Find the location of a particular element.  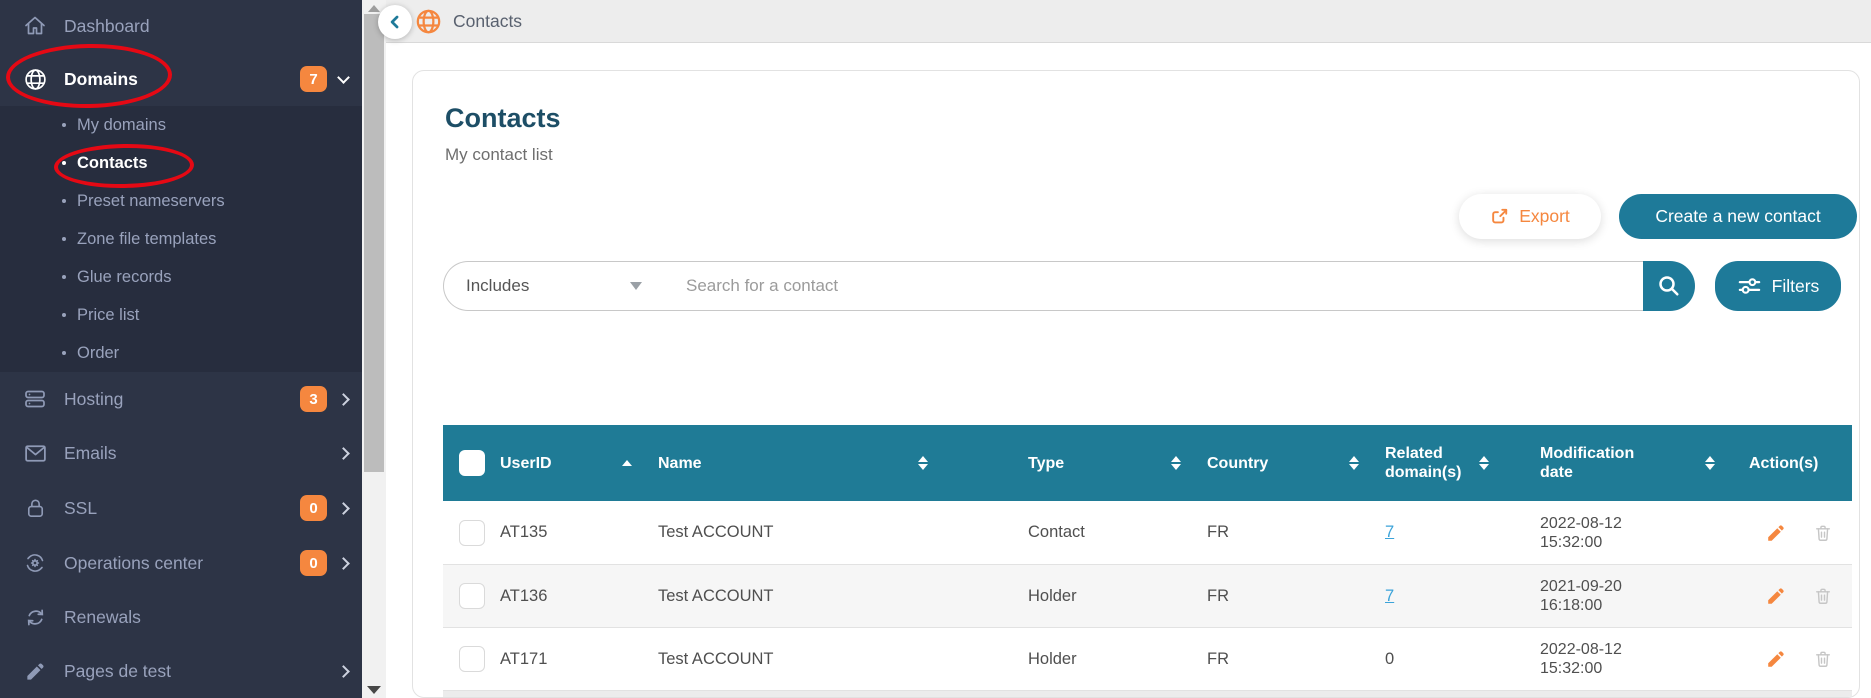

column-header-country: Country is located at coordinates (1296, 463).